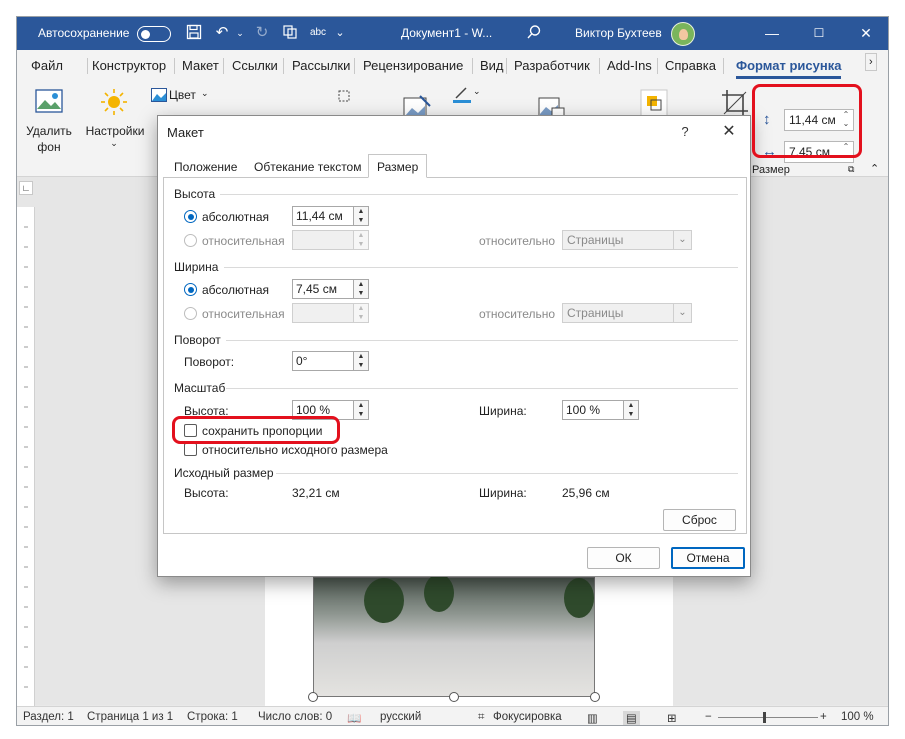 The image size is (905, 739). I want to click on status-section: Раздел: 1, so click(48, 717).